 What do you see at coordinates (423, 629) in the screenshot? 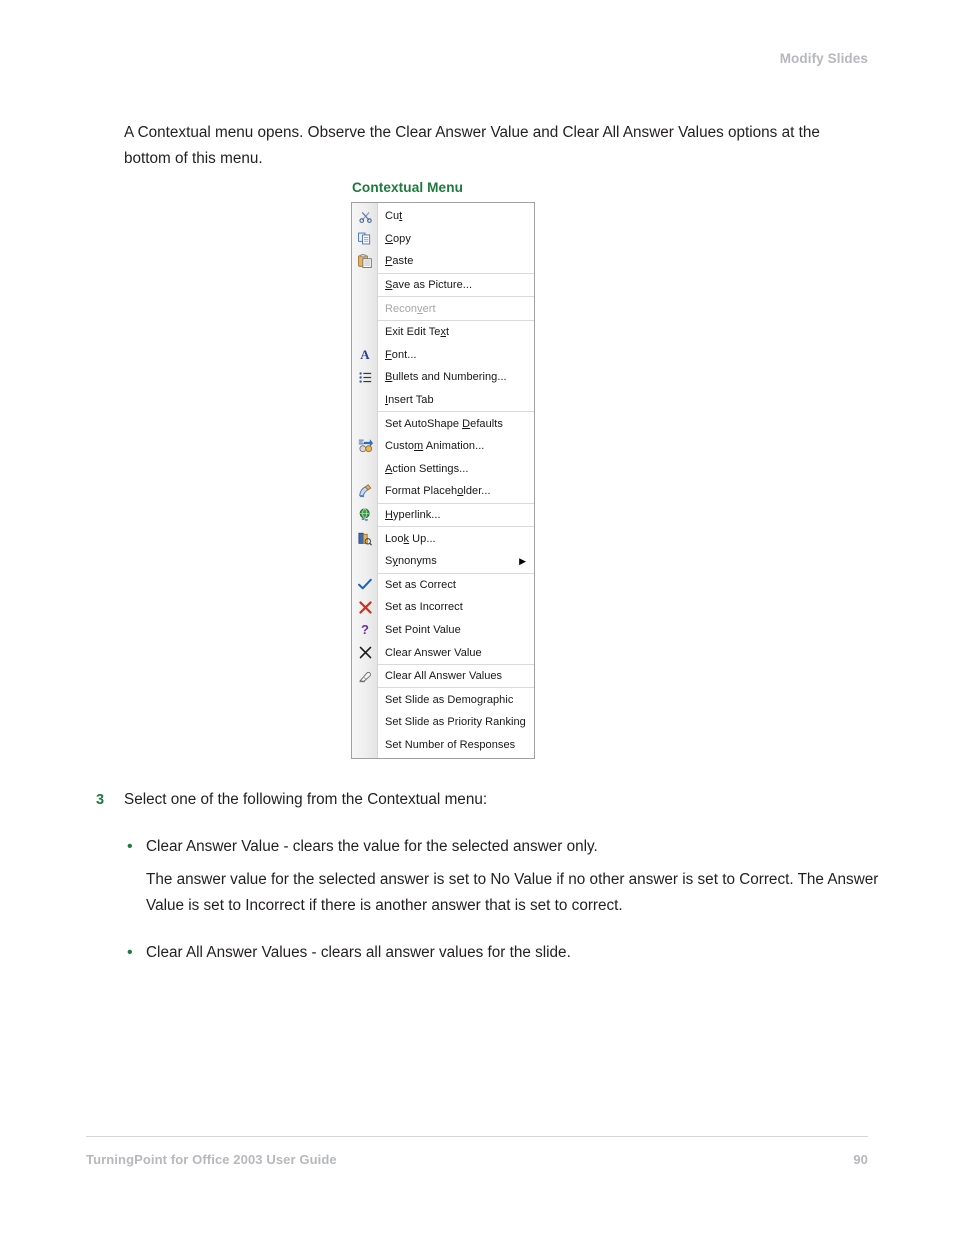
I see `menu-item-label: Set Point Value` at bounding box center [423, 629].